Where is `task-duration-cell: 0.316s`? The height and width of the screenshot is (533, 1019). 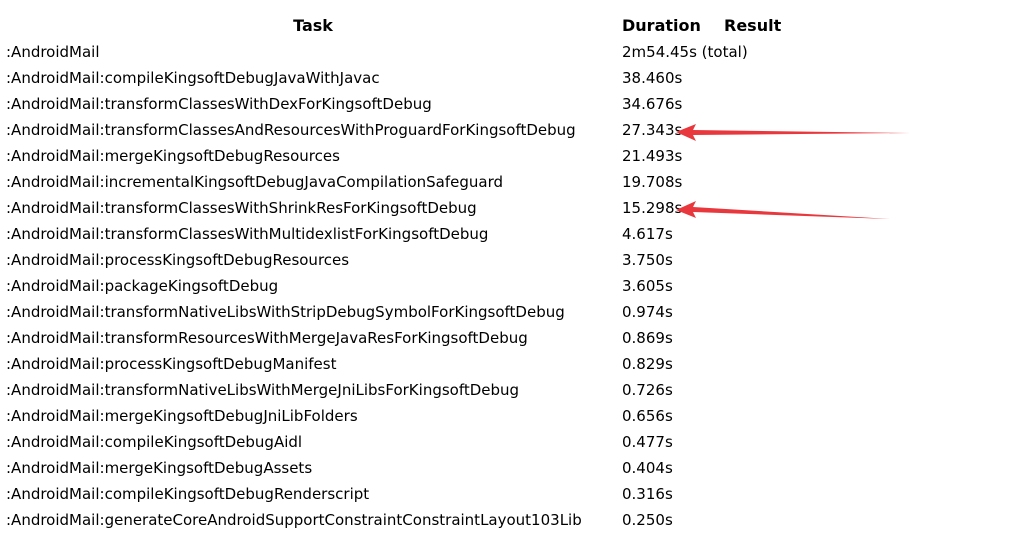
task-duration-cell: 0.316s is located at coordinates (647, 494).